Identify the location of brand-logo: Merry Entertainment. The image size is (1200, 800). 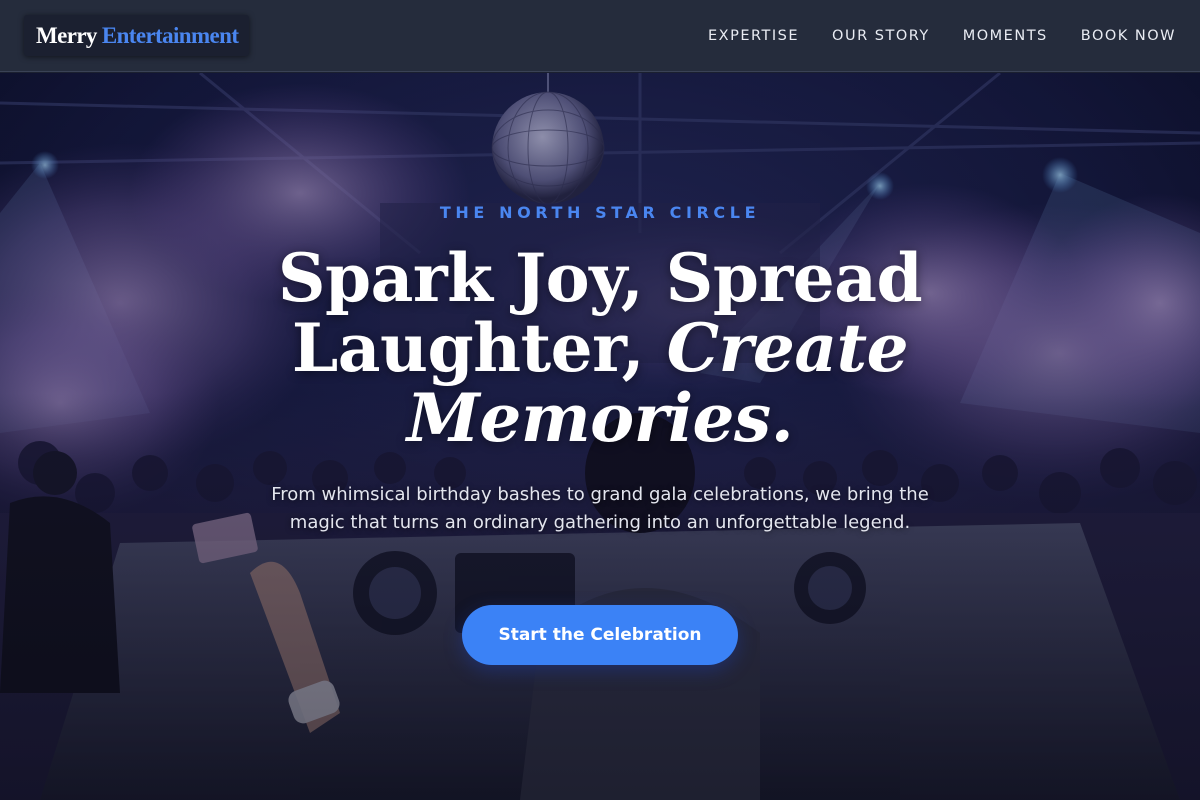
(137, 35).